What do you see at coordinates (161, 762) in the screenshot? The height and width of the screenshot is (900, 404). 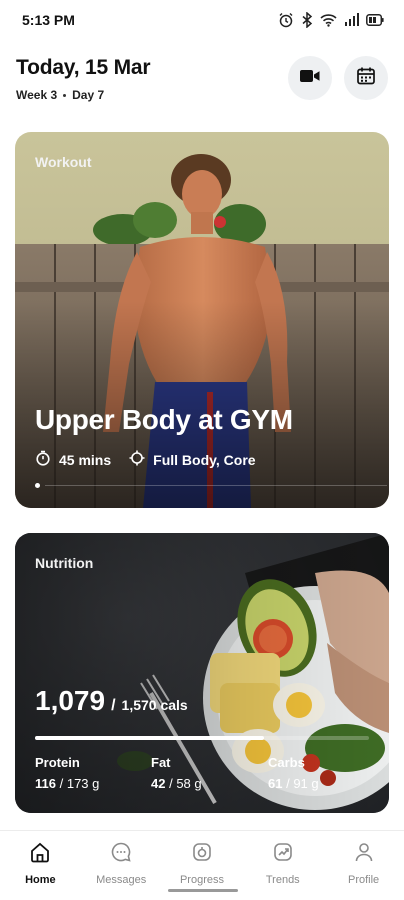 I see `macro-name: Fat` at bounding box center [161, 762].